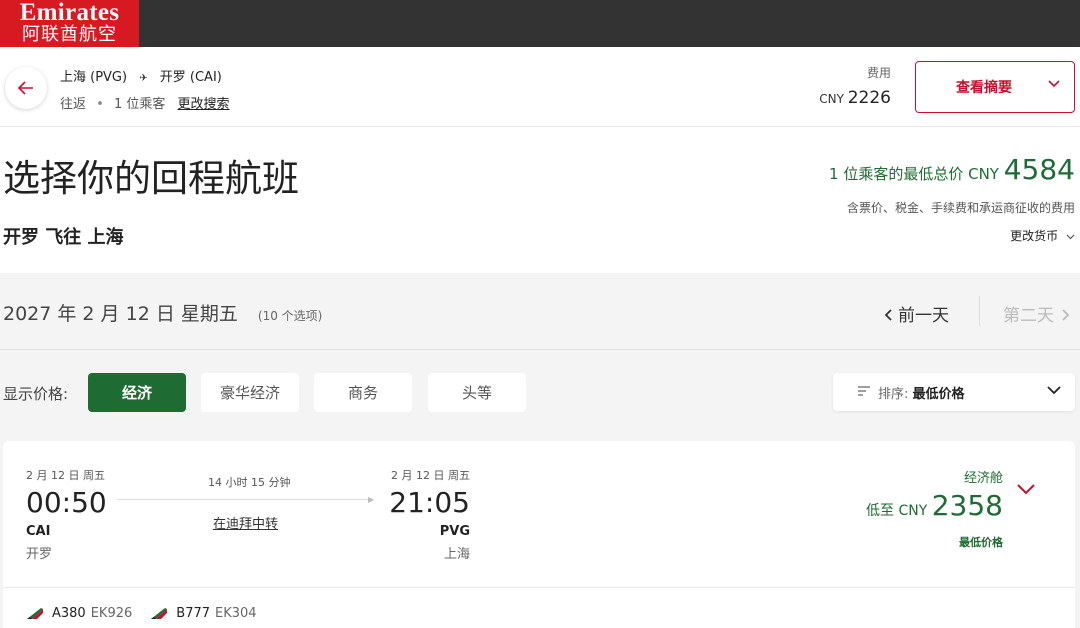 The width and height of the screenshot is (1080, 628). Describe the element at coordinates (190, 77) in the screenshot. I see `destination: 开罗 (CAI)` at that location.